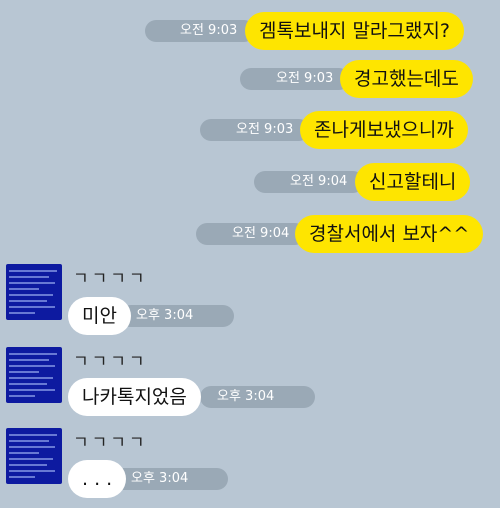  What do you see at coordinates (97, 479) in the screenshot?
I see `message-bubble: . . .` at bounding box center [97, 479].